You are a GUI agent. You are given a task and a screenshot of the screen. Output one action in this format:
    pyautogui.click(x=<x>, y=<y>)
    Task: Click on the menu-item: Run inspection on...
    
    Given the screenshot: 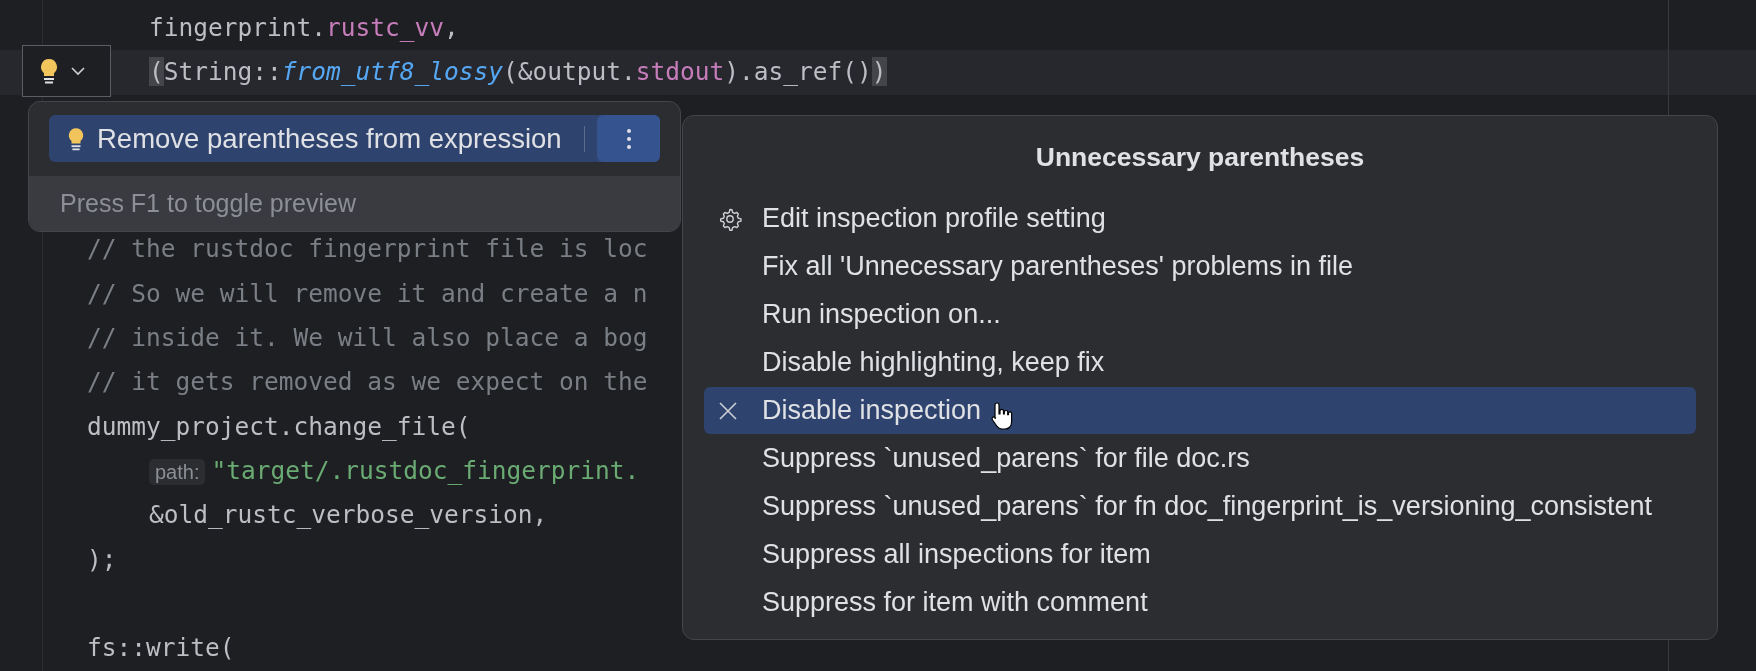 What is the action you would take?
    pyautogui.click(x=1200, y=314)
    